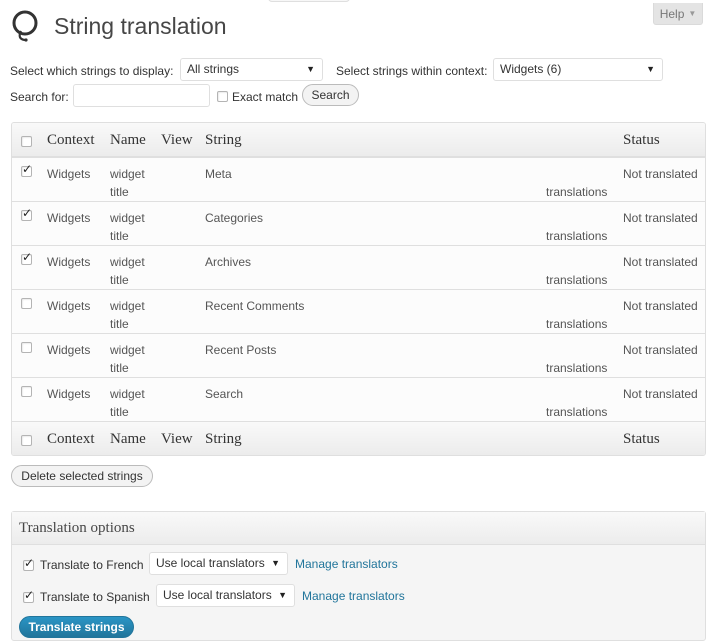  I want to click on row-string: Categories, so click(234, 218).